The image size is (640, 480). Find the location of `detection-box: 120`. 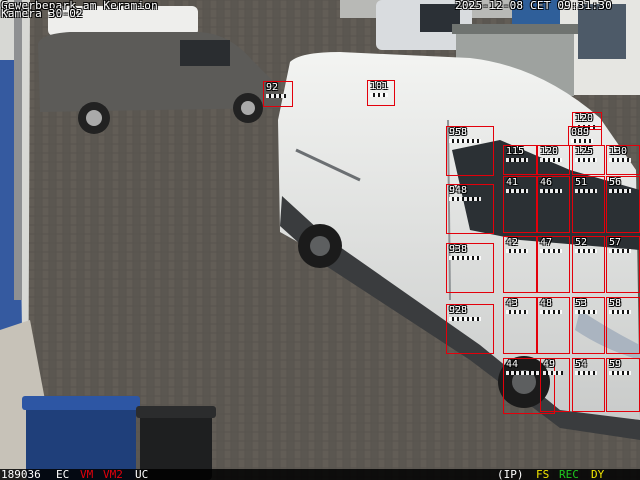

detection-box: 120 is located at coordinates (553, 160).